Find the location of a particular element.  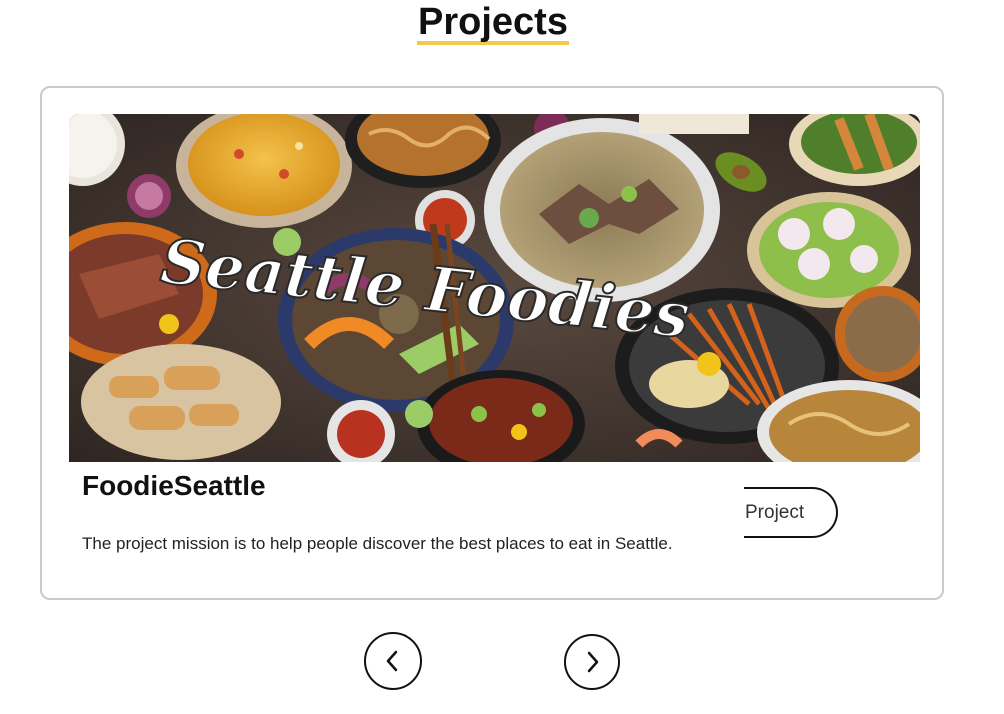

chevron-left-icon is located at coordinates (392, 661).